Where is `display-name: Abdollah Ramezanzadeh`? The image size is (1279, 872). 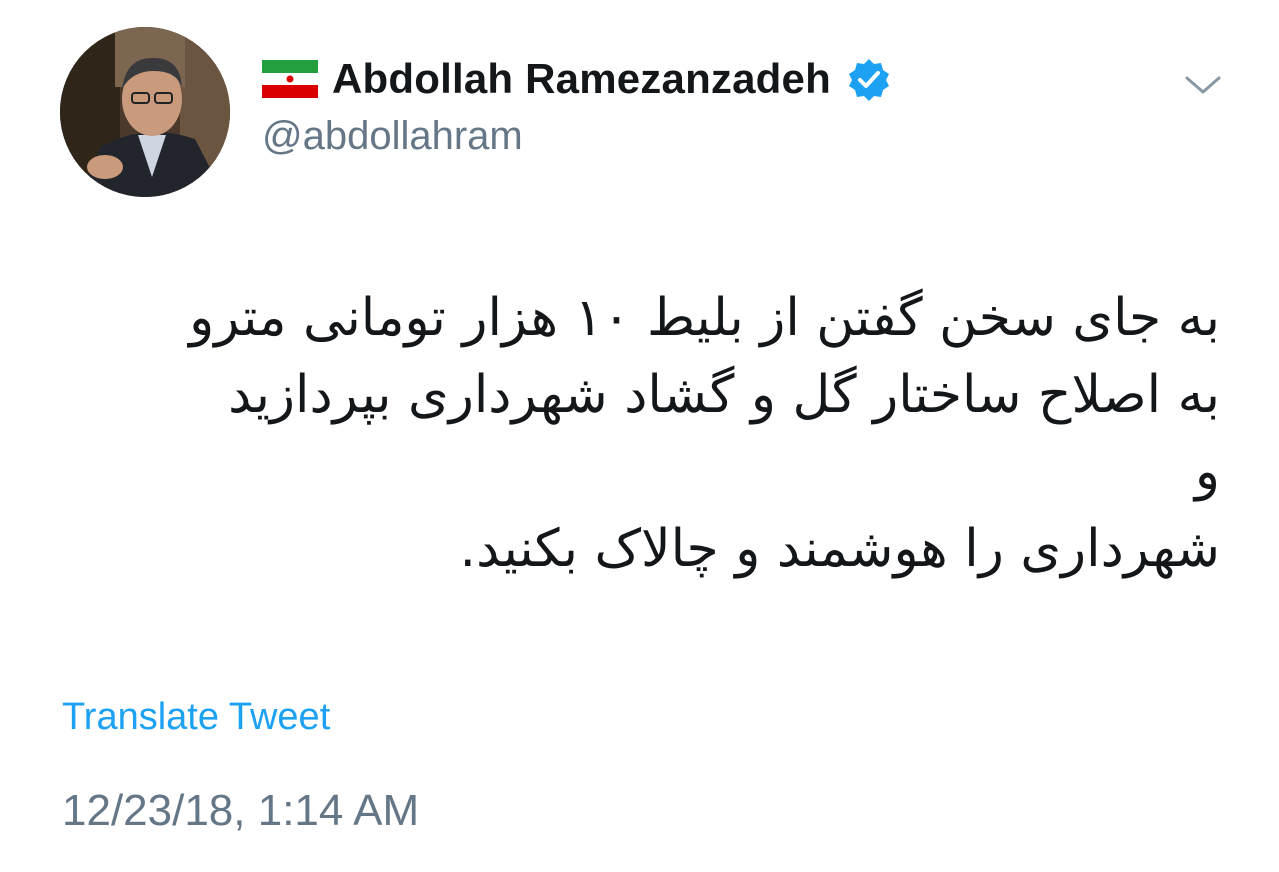
display-name: Abdollah Ramezanzadeh is located at coordinates (581, 79).